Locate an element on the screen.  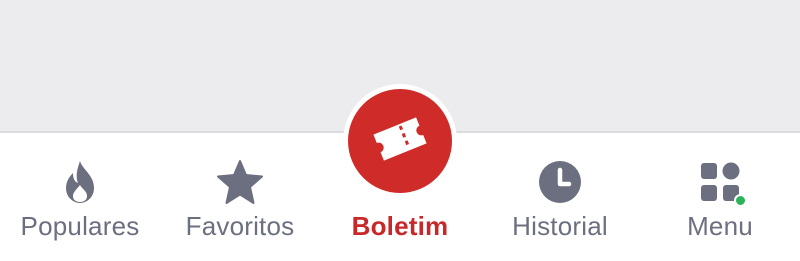
tab-favoritos: Favoritos is located at coordinates (240, 196).